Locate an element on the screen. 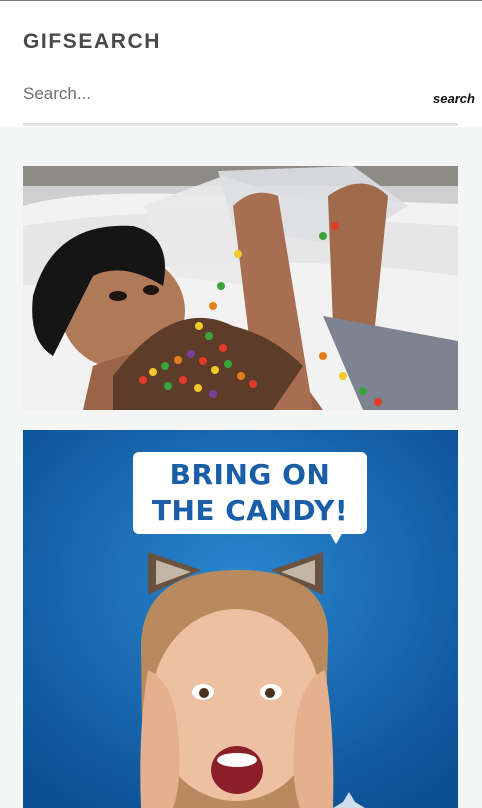 This screenshot has height=808, width=482. app-title: GIFSEARCH is located at coordinates (92, 41).